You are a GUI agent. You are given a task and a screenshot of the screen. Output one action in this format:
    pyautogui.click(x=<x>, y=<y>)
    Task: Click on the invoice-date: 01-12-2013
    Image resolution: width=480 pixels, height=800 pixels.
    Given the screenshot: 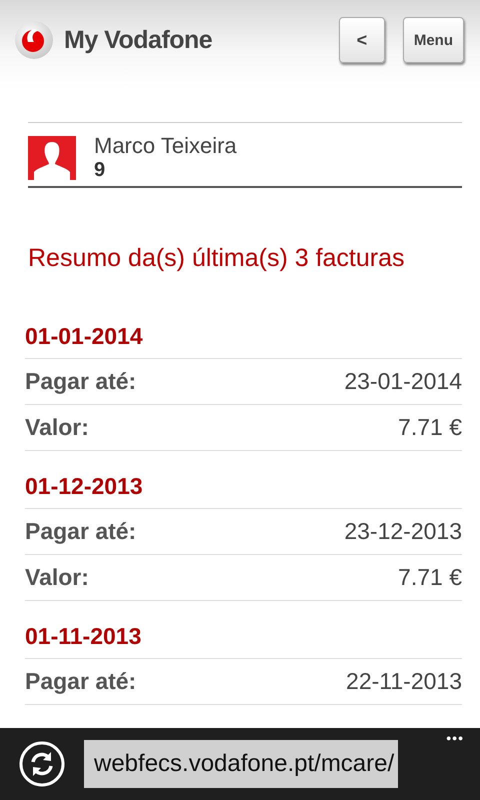 What is the action you would take?
    pyautogui.click(x=243, y=480)
    